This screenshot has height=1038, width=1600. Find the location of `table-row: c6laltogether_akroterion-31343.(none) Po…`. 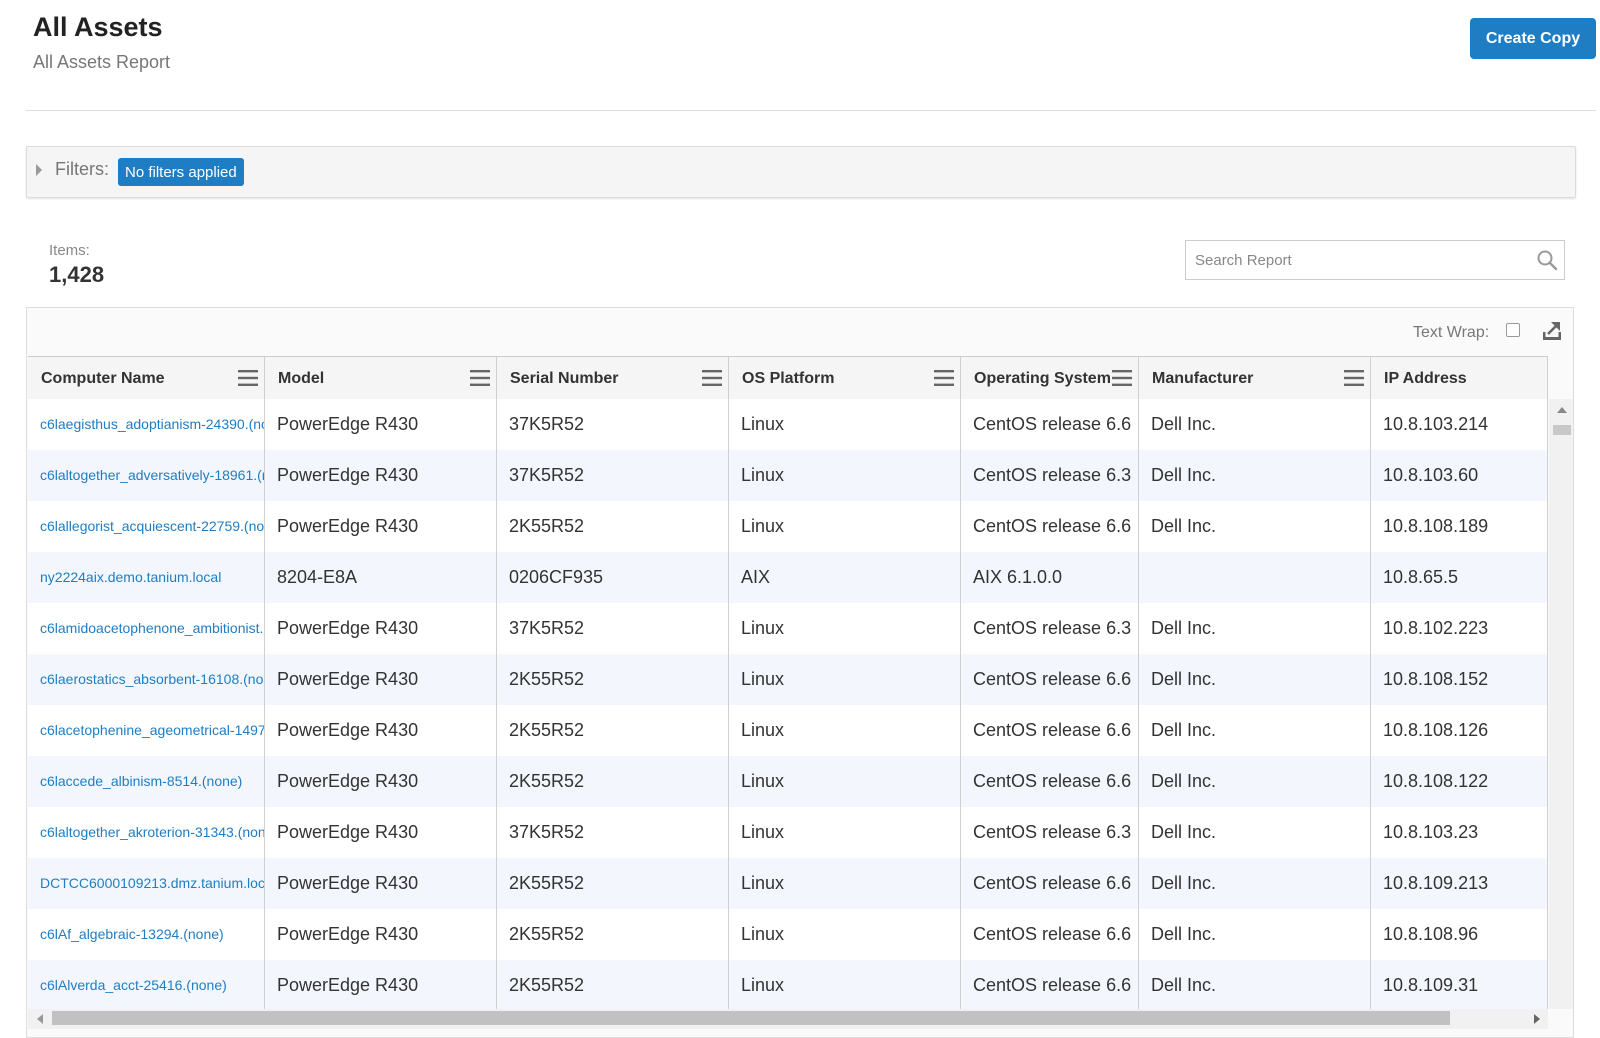

table-row: c6laltogether_akroterion-31343.(none) Po… is located at coordinates (788, 832).